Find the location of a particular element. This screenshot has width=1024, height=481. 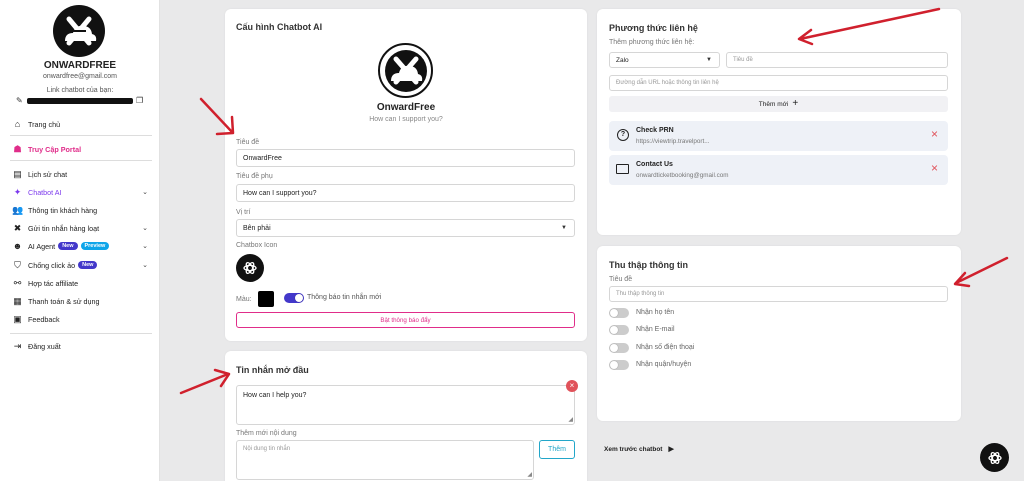

card-title: Cấu hình Chatbot AI is located at coordinates (279, 27).